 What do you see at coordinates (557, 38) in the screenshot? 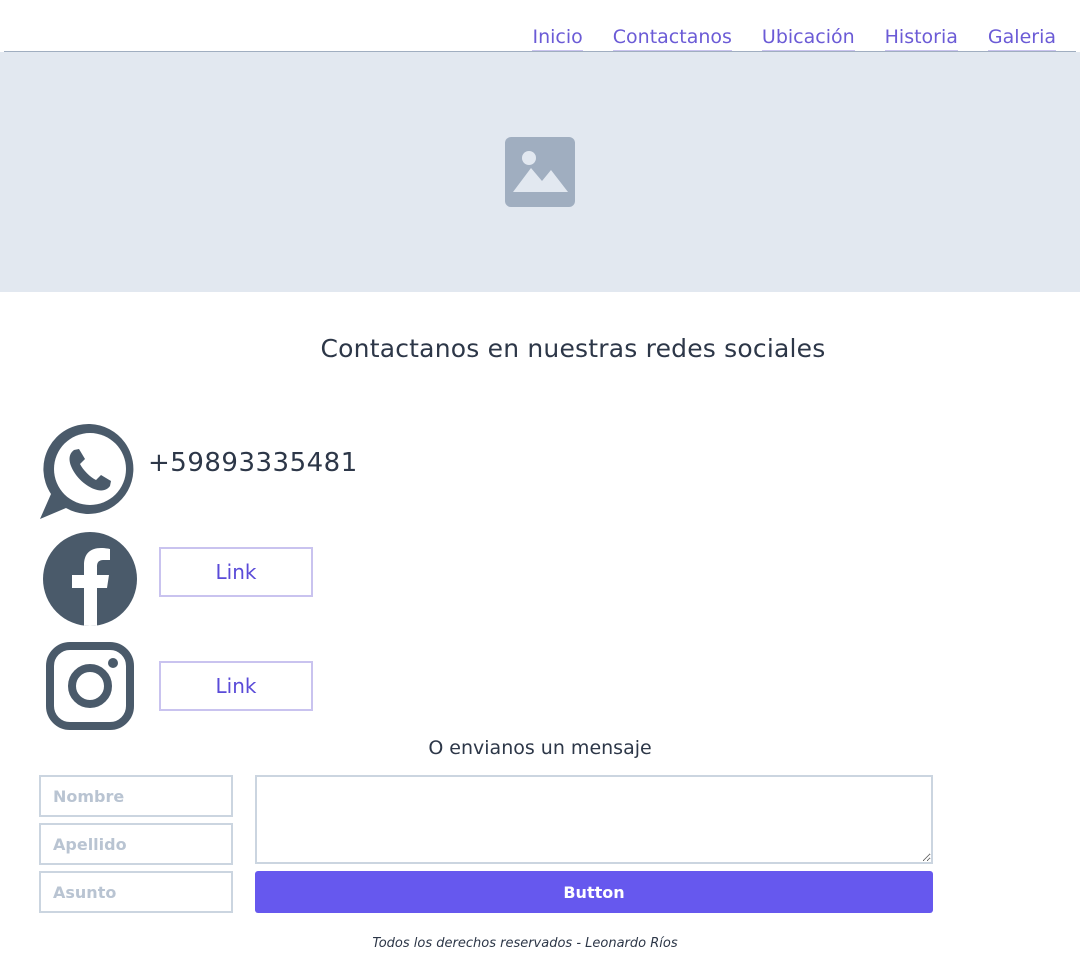
I see `nav-link-inicio: Inicio` at bounding box center [557, 38].